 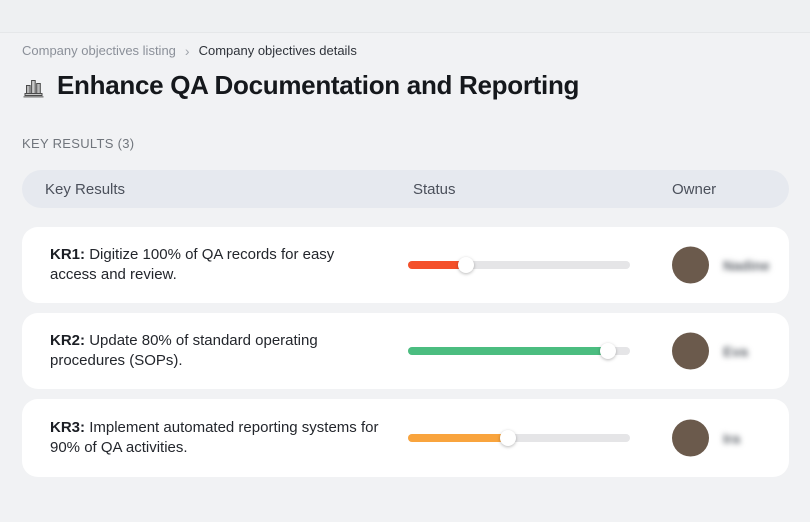 What do you see at coordinates (519, 265) in the screenshot?
I see `kr1-progress-slider` at bounding box center [519, 265].